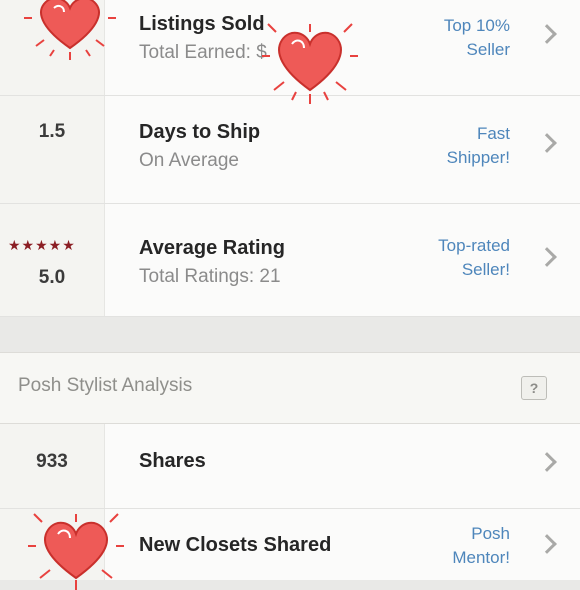  Describe the element at coordinates (202, 24) in the screenshot. I see `listings-sold-title: Listings Sold` at that location.